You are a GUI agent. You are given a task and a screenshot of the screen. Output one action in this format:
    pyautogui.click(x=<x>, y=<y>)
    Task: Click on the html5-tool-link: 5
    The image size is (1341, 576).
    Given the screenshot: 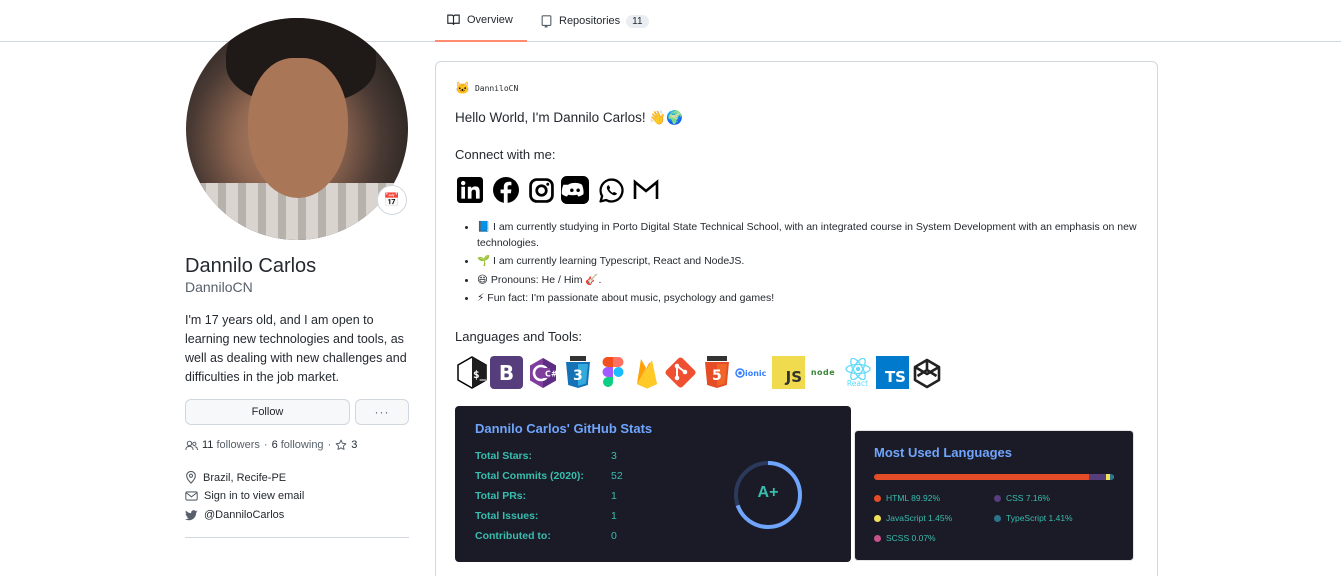 What is the action you would take?
    pyautogui.click(x=716, y=372)
    